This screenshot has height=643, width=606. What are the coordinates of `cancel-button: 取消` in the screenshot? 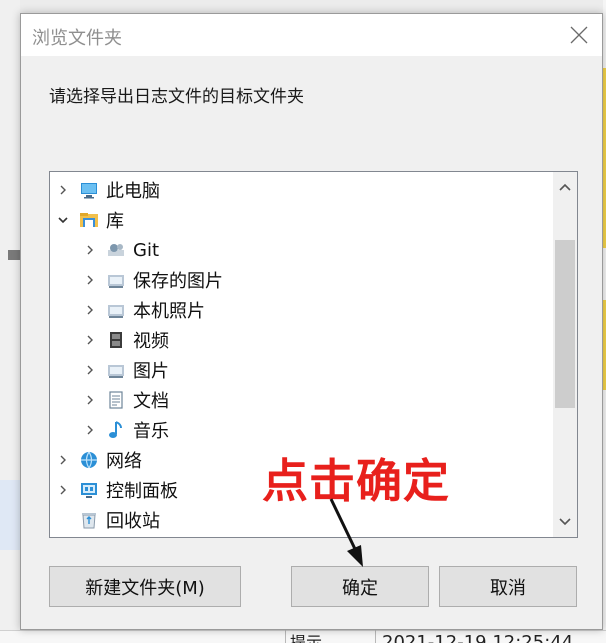 It's located at (508, 586).